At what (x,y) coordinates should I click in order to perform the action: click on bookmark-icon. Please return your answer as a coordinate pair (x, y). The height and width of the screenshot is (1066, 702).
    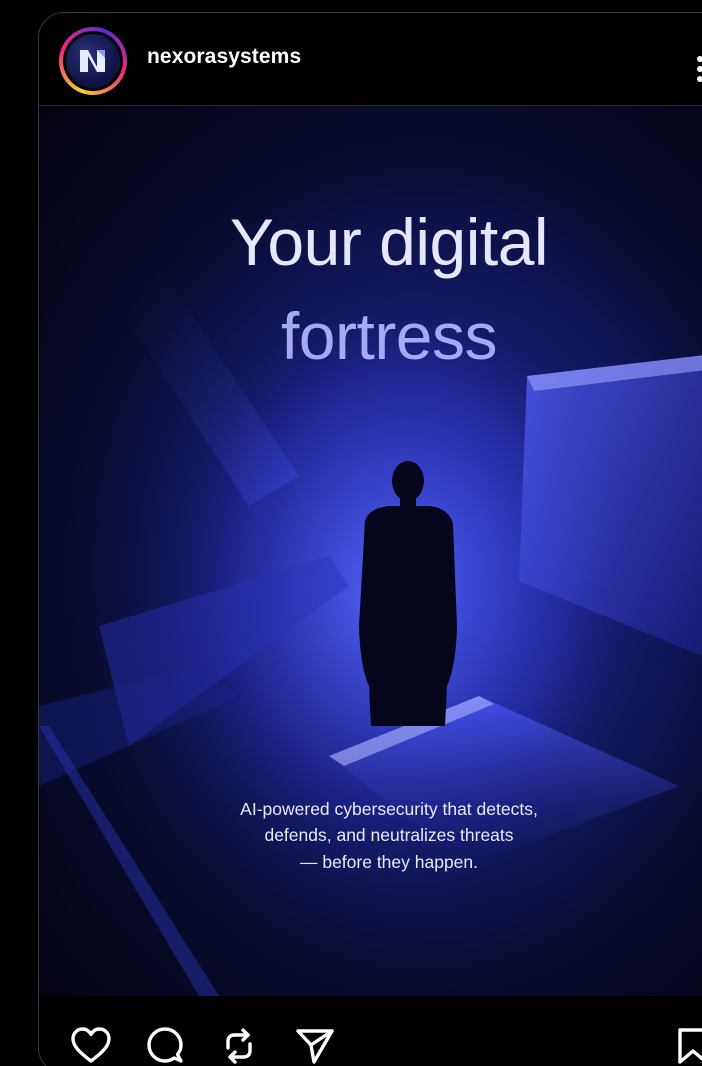
    Looking at the image, I should click on (686, 1045).